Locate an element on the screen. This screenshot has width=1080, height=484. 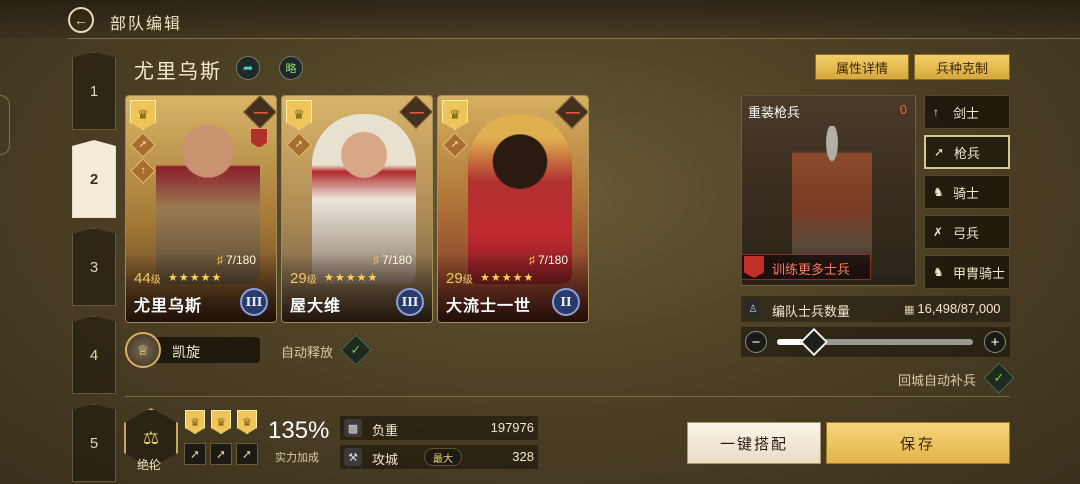
unit-type-knight: ♞ 骑士 is located at coordinates (967, 192).